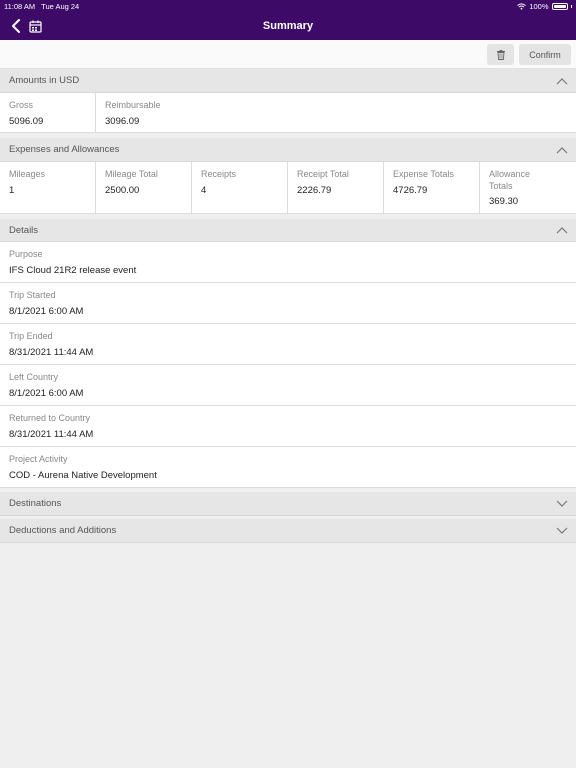 This screenshot has height=768, width=576. What do you see at coordinates (288, 150) in the screenshot?
I see `expenses-section-header: Expenses and Allowances` at bounding box center [288, 150].